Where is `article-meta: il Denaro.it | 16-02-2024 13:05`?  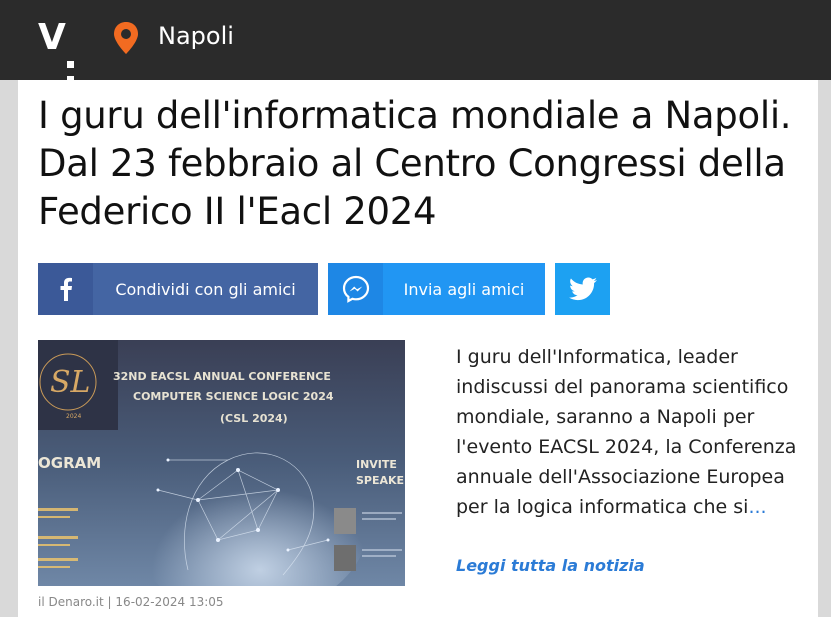
article-meta: il Denaro.it | 16-02-2024 13:05 is located at coordinates (131, 602).